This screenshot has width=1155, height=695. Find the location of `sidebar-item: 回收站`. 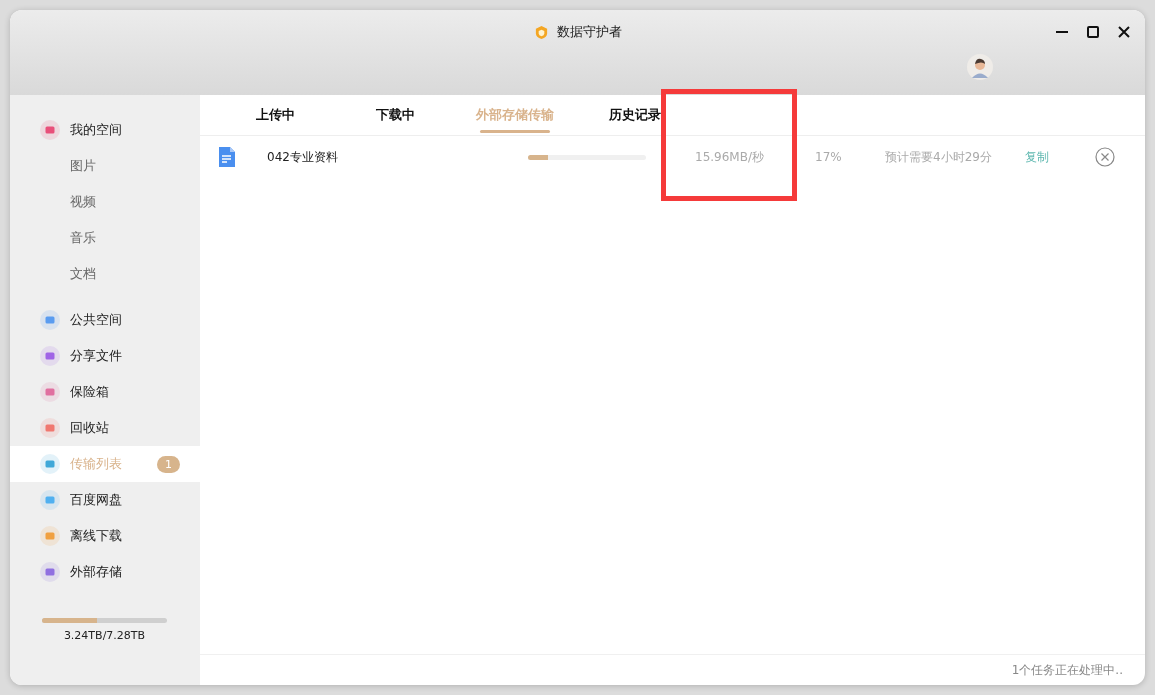

sidebar-item: 回收站 is located at coordinates (105, 428).